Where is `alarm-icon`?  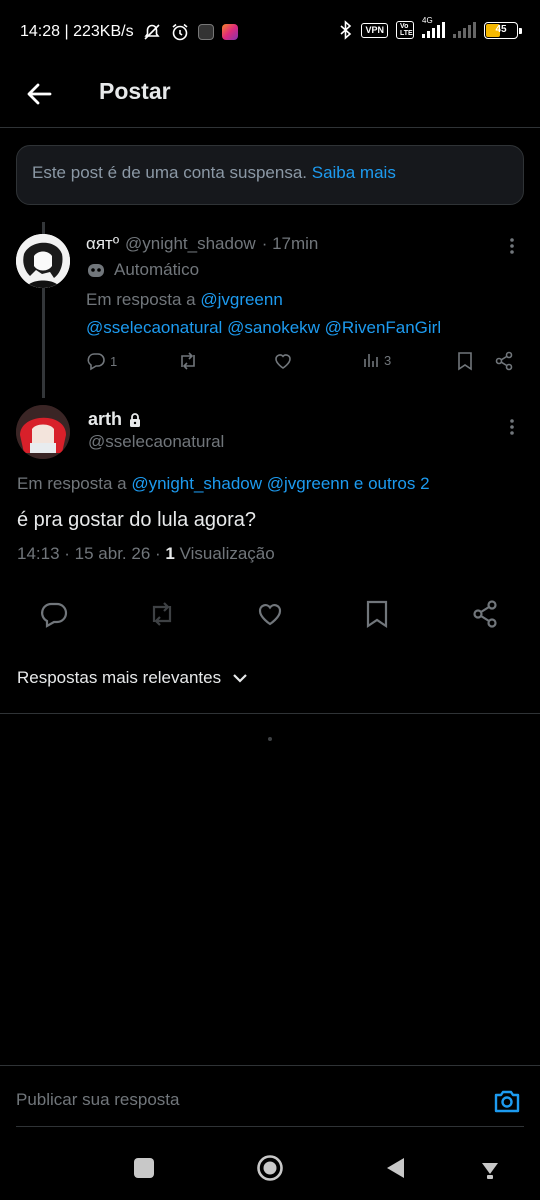
alarm-icon is located at coordinates (180, 32).